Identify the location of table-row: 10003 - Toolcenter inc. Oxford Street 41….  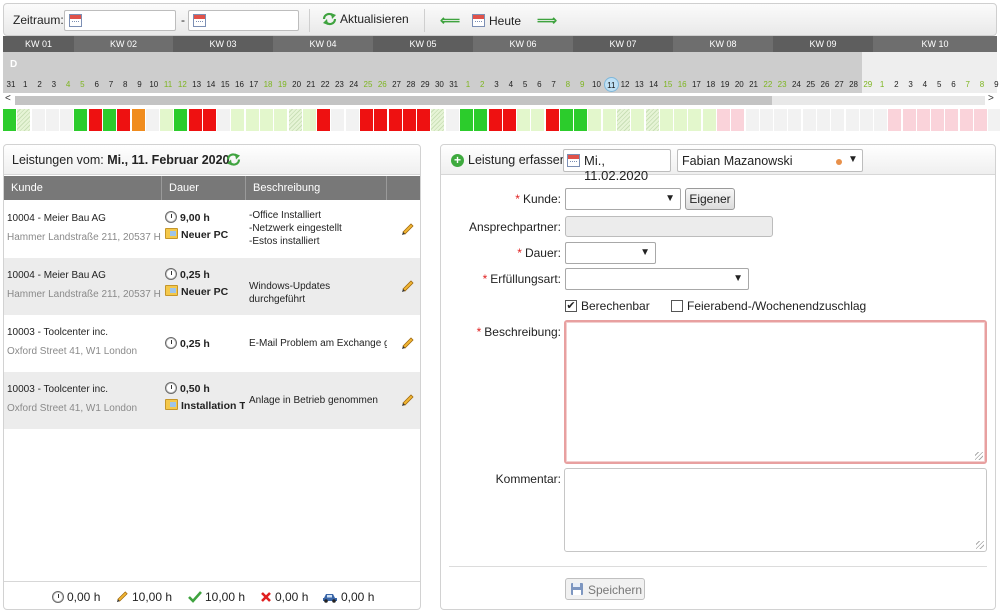
(212, 343).